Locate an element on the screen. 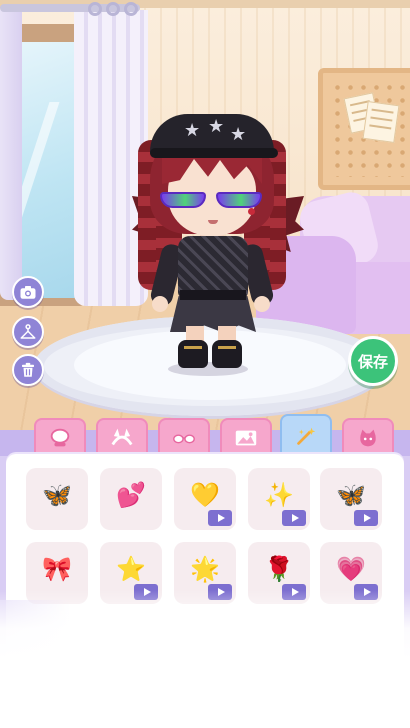 The height and width of the screenshot is (728, 410). camera-icon is located at coordinates (28, 292).